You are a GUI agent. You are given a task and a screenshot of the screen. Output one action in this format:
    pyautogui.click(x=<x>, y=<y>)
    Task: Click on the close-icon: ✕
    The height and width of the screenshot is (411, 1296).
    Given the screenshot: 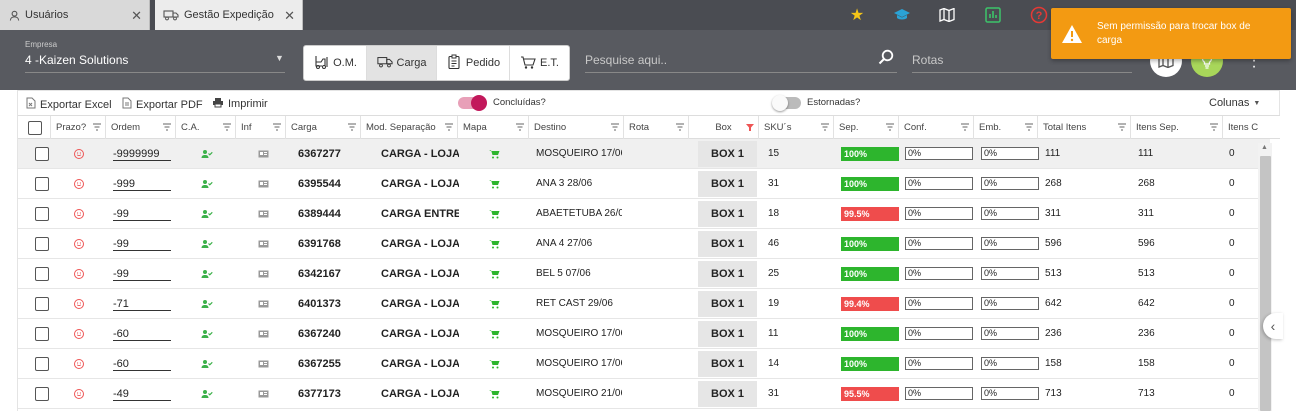 What is the action you would take?
    pyautogui.click(x=289, y=16)
    